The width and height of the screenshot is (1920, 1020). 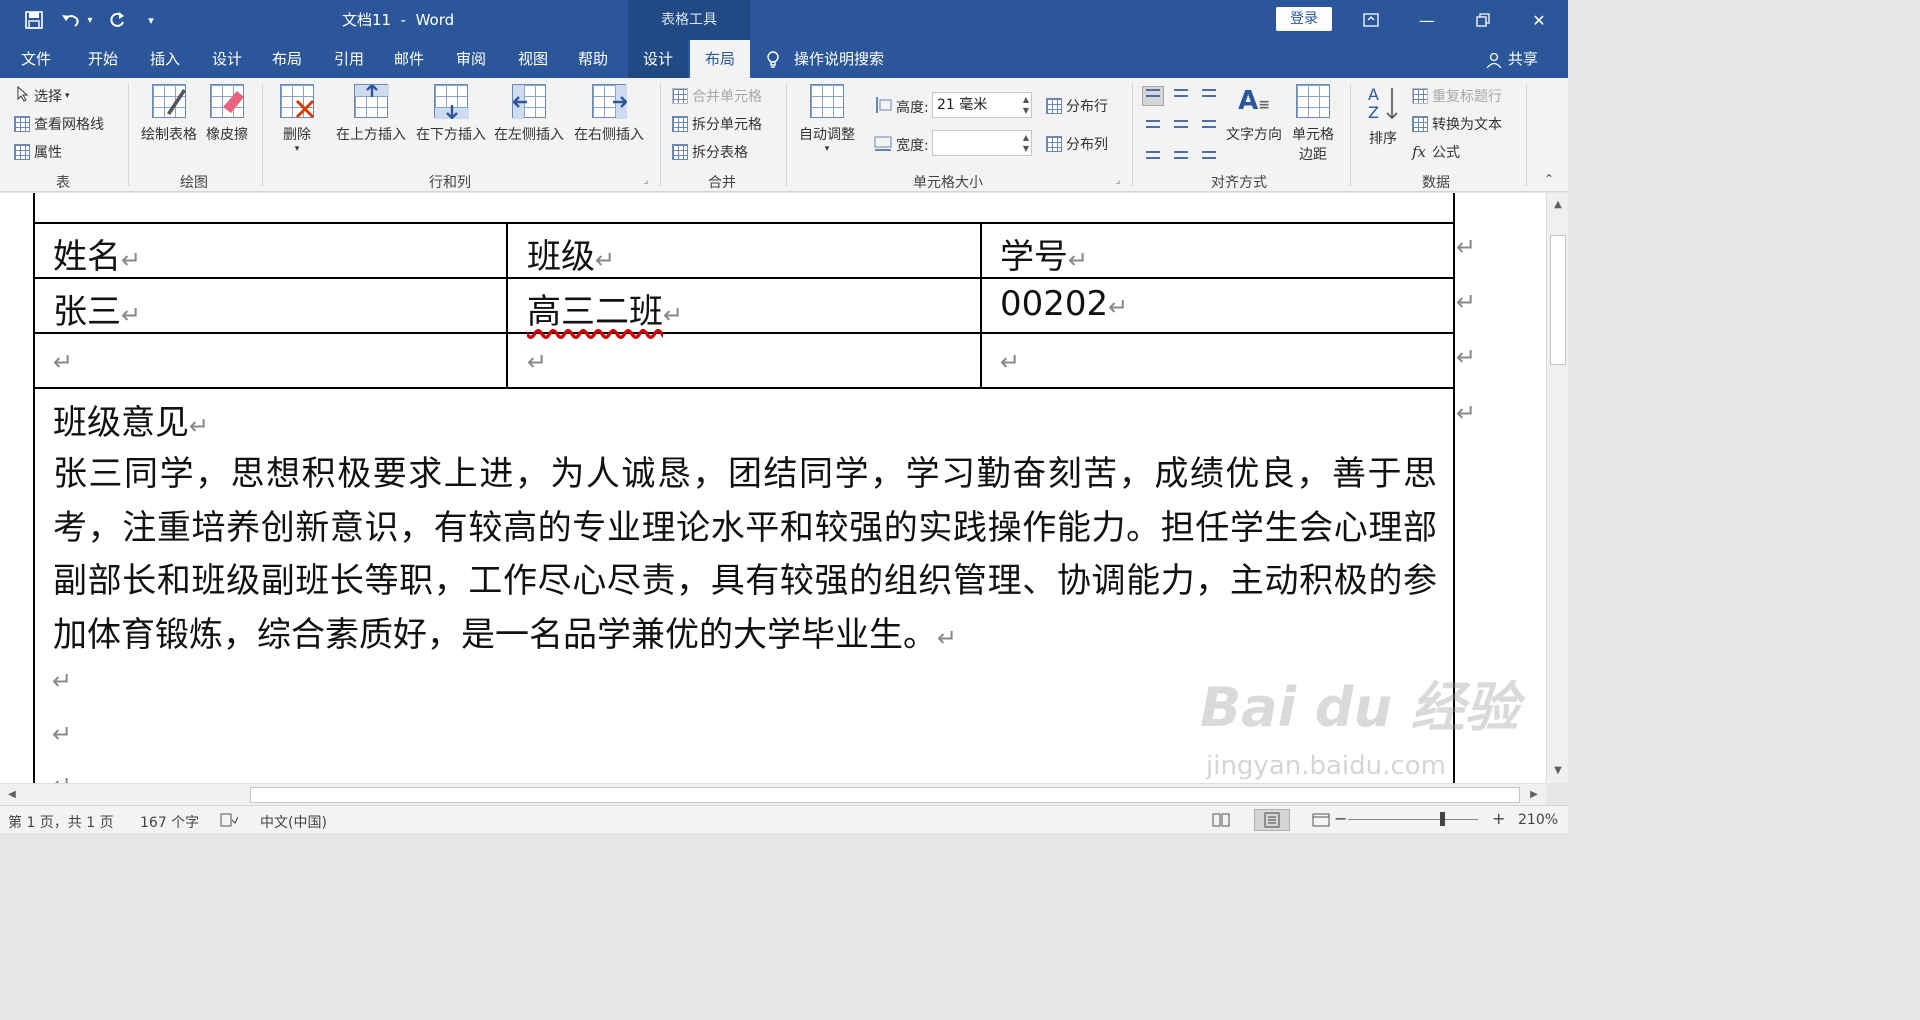 What do you see at coordinates (61, 822) in the screenshot?
I see `page-count: 第 1 页，共 1 页` at bounding box center [61, 822].